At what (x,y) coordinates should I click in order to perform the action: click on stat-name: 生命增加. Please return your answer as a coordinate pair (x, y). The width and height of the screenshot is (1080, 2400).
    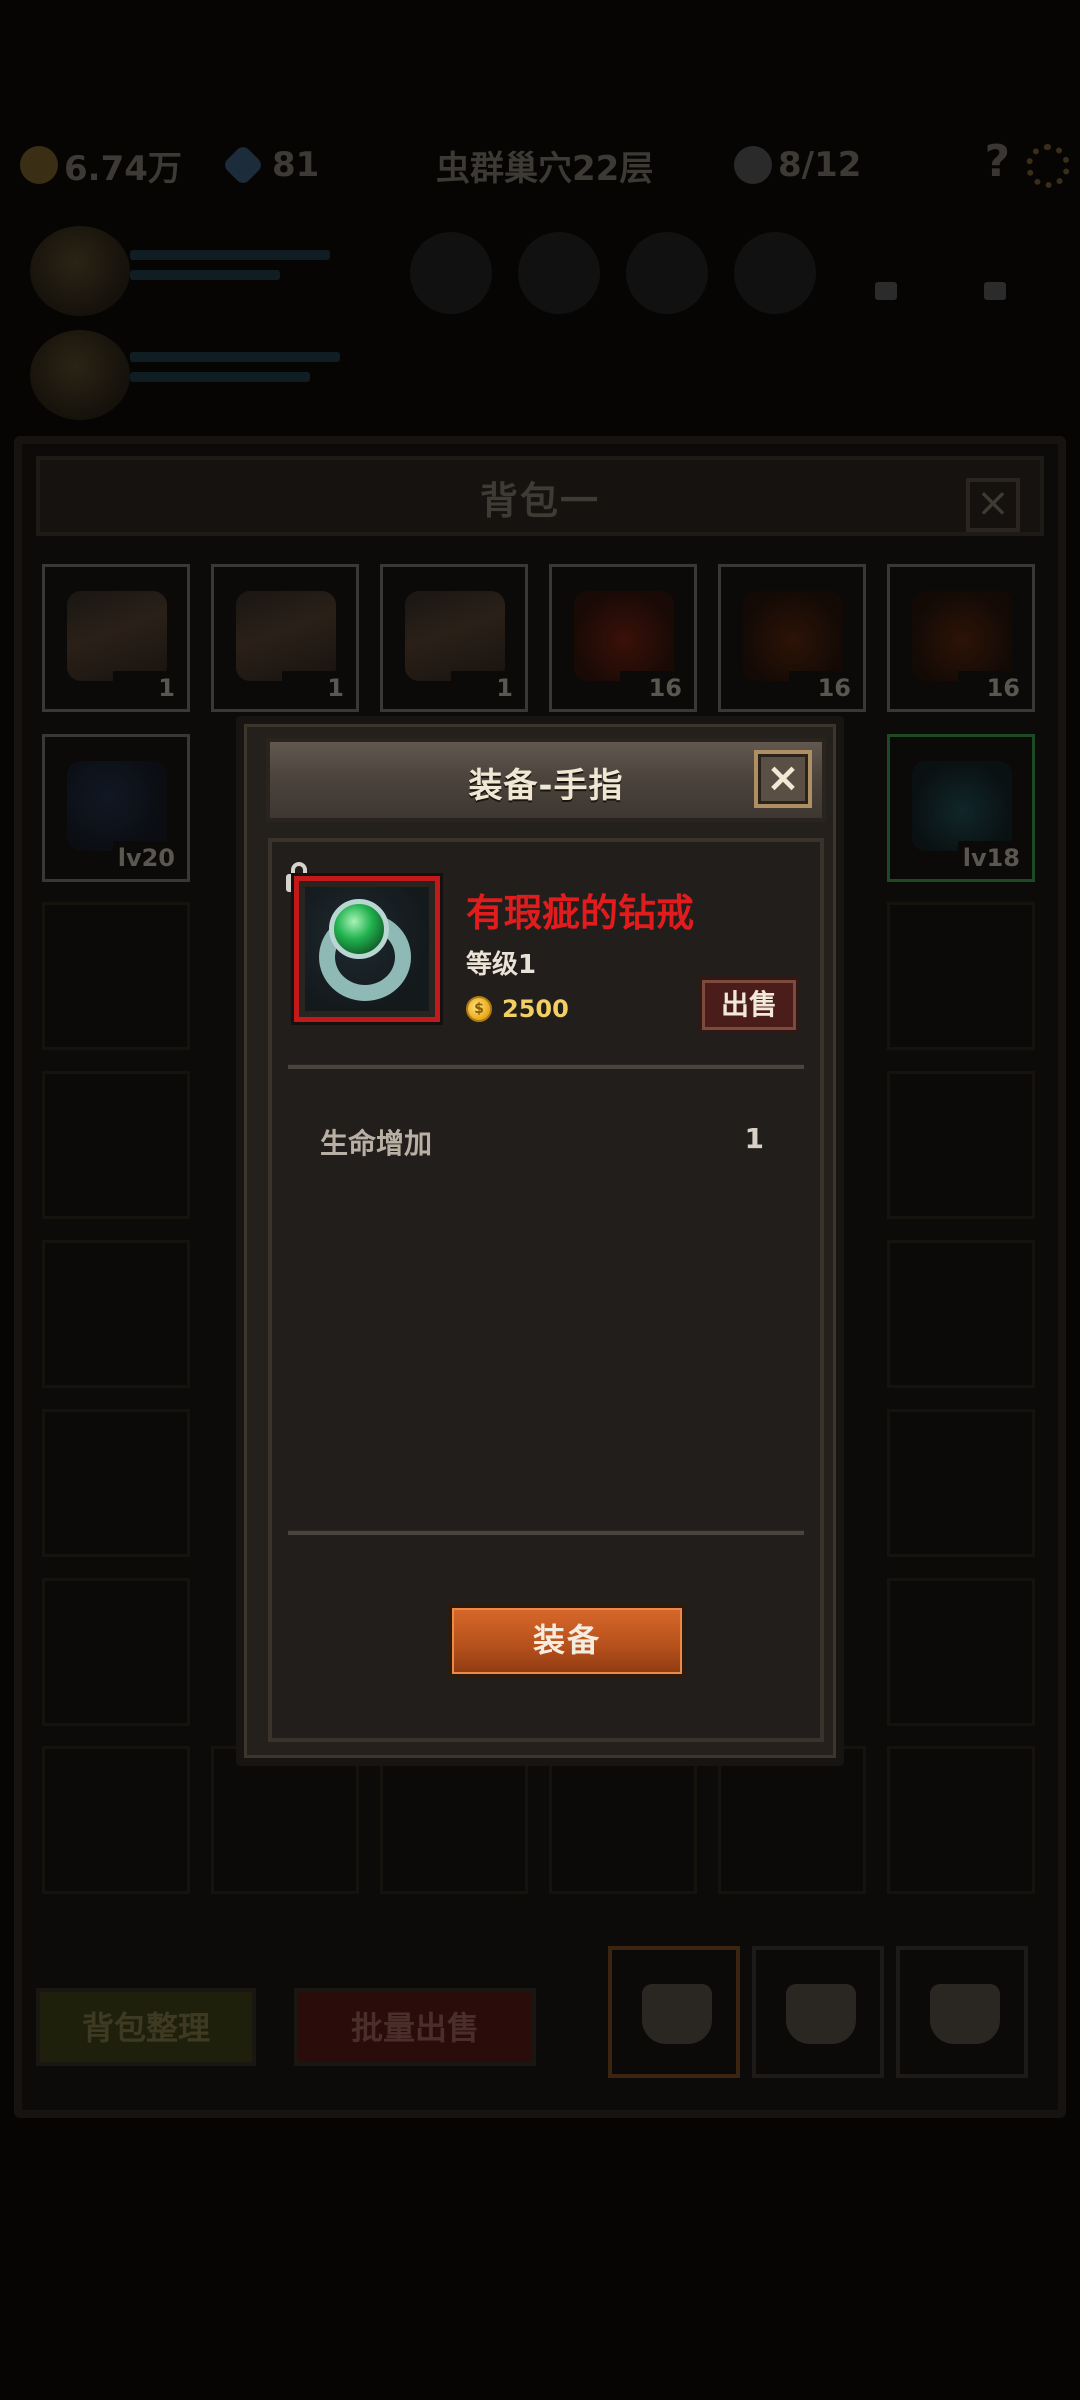
    Looking at the image, I should click on (376, 1143).